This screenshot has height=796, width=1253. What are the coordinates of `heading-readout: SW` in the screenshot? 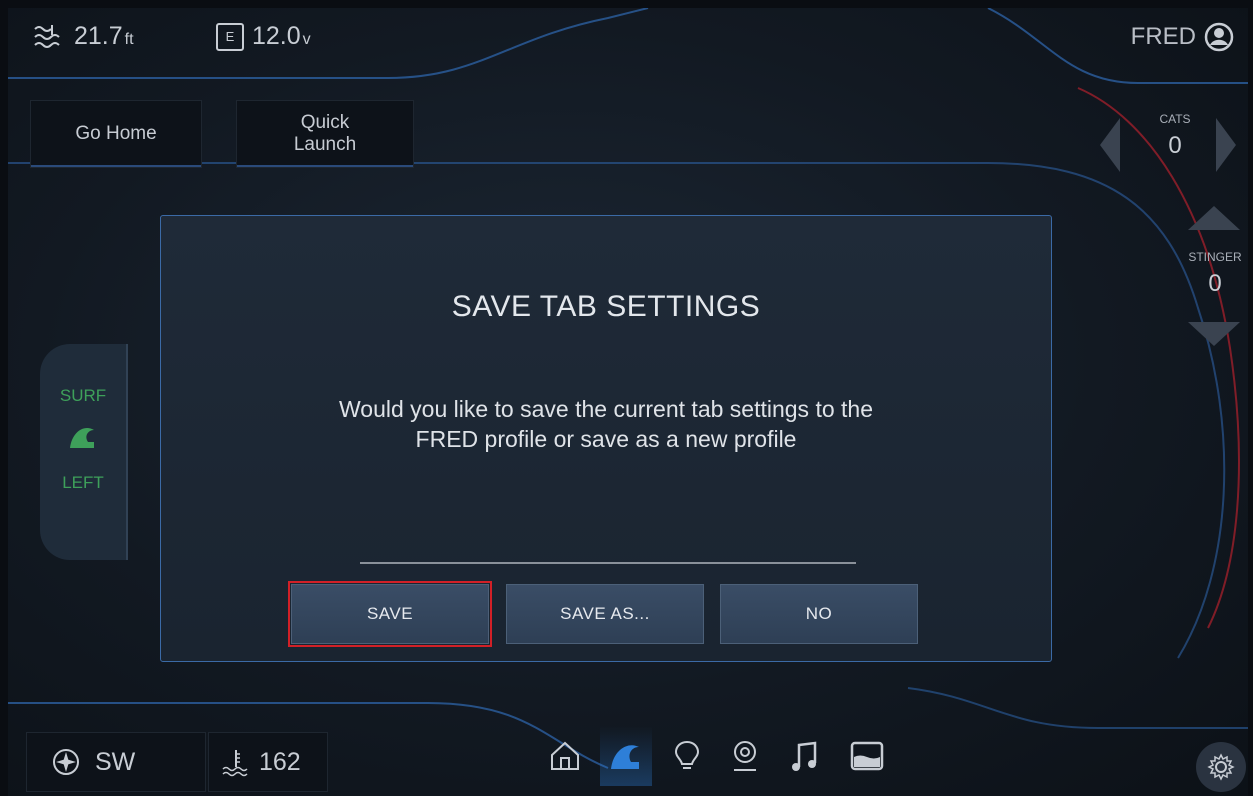 It's located at (116, 762).